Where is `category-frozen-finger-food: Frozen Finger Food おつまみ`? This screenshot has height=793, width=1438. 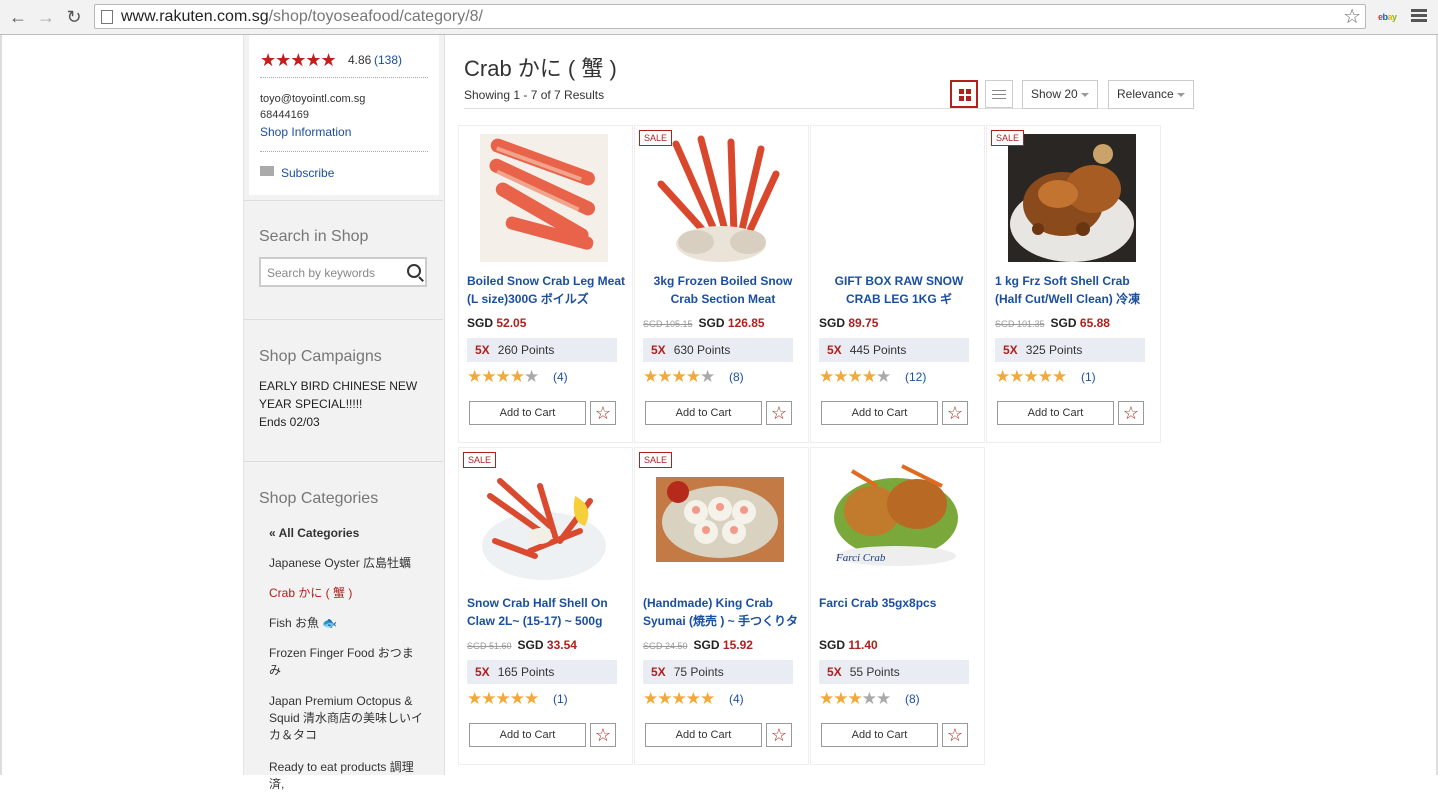 category-frozen-finger-food: Frozen Finger Food おつまみ is located at coordinates (341, 662).